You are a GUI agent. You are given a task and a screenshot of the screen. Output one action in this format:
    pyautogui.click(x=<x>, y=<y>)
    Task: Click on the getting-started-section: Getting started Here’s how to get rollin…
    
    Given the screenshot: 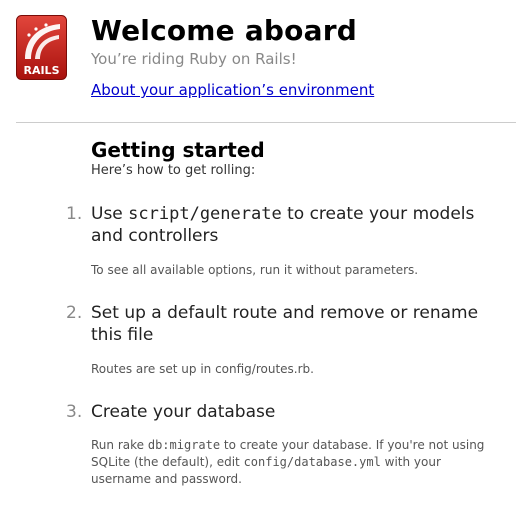 What is the action you would take?
    pyautogui.click(x=301, y=158)
    